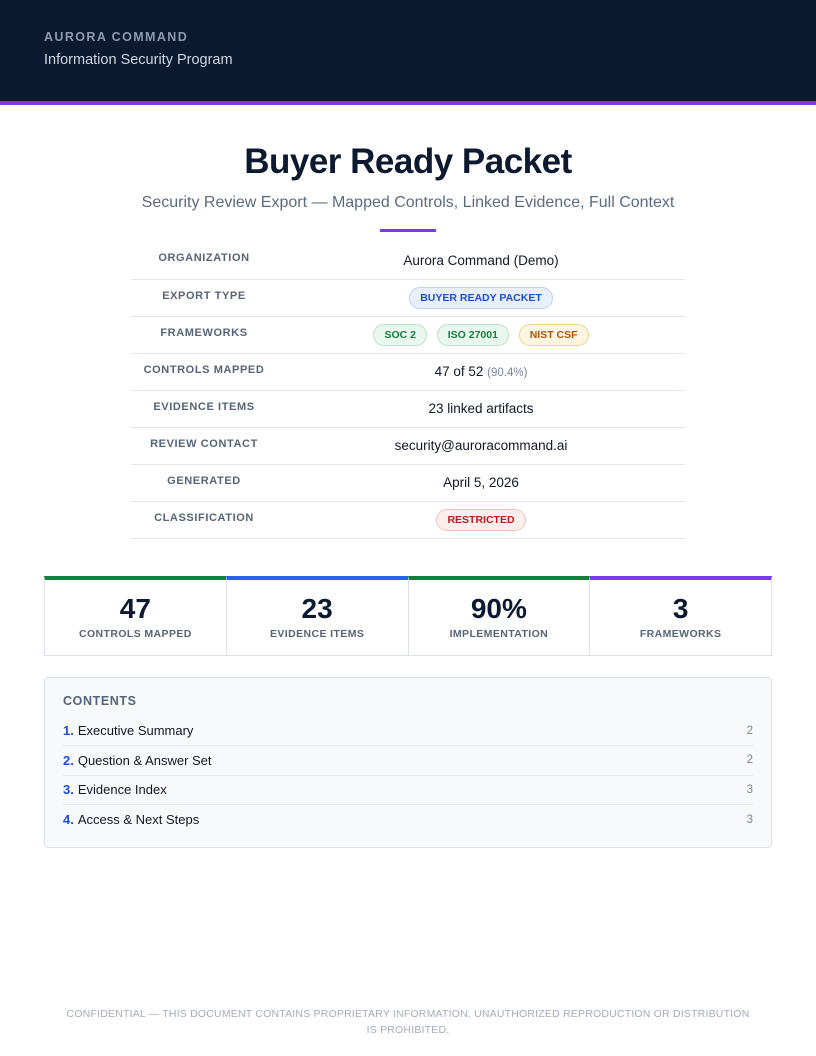  What do you see at coordinates (498, 608) in the screenshot?
I see `stat-value: 90%` at bounding box center [498, 608].